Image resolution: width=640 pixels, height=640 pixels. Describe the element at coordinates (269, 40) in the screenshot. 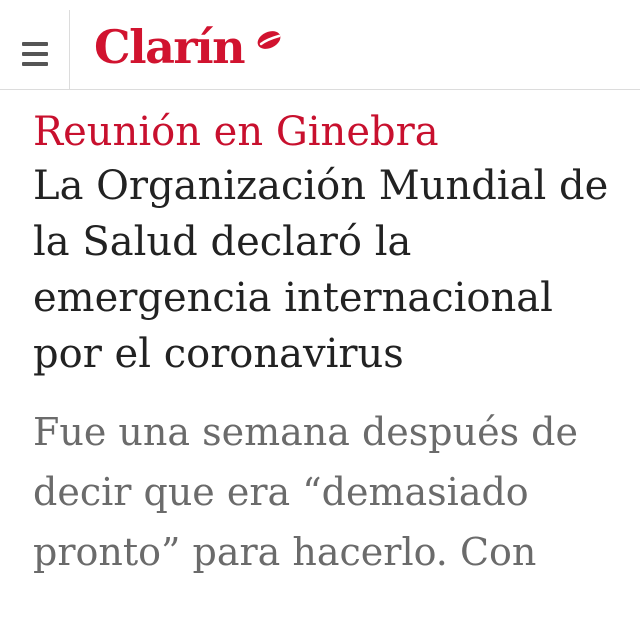

I see `brand-logo-mark-icon` at that location.